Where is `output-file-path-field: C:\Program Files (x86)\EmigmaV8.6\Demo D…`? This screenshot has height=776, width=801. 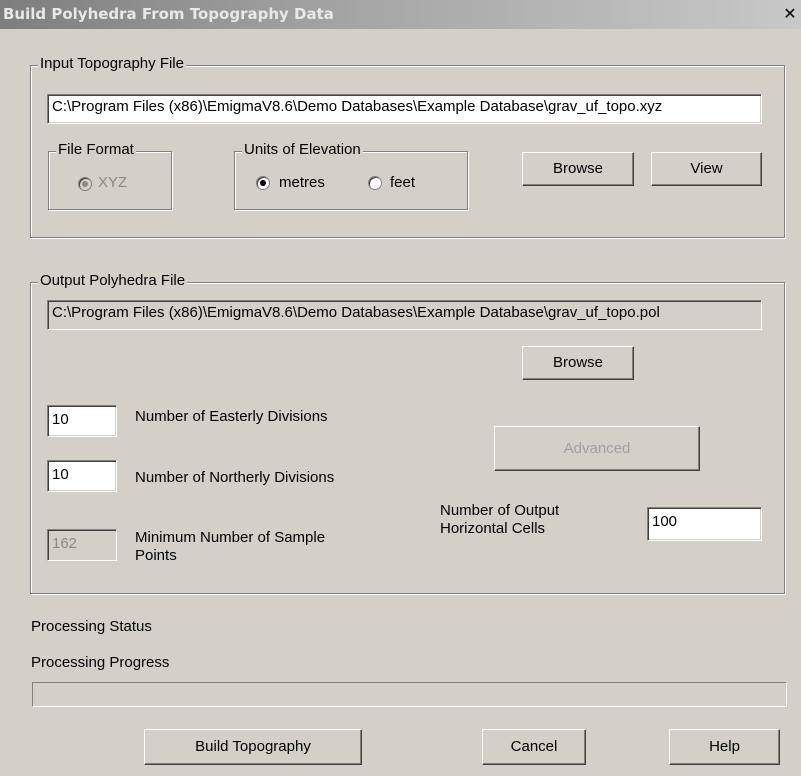 output-file-path-field: C:\Program Files (x86)\EmigmaV8.6\Demo D… is located at coordinates (404, 315).